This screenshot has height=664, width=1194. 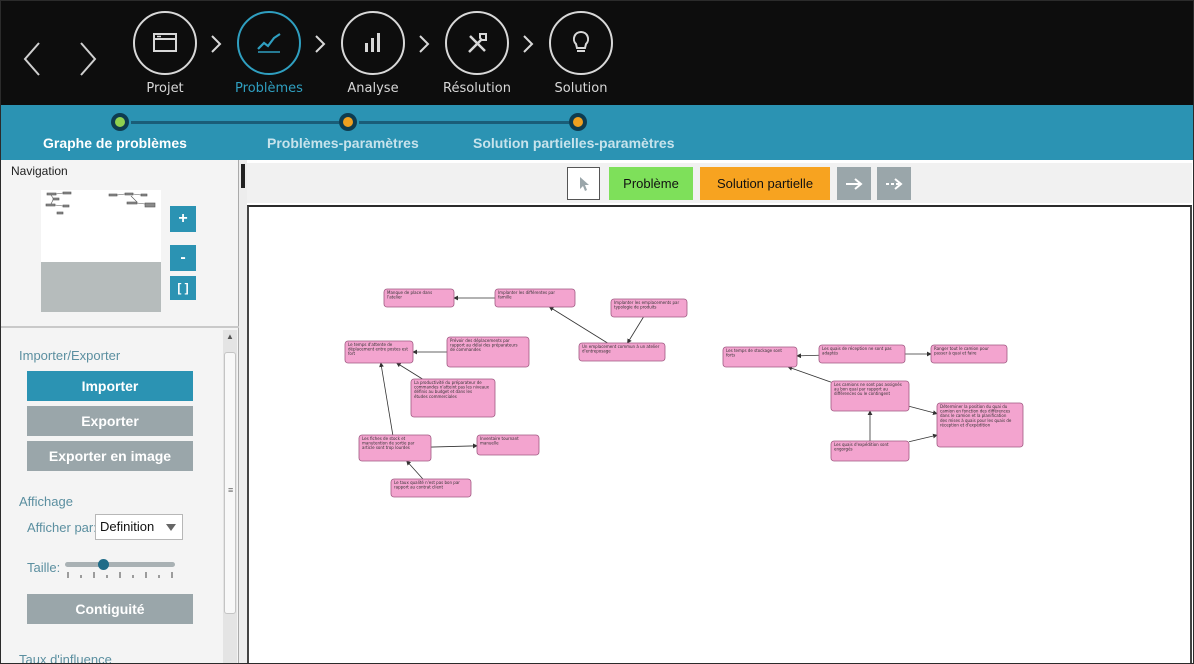 I want to click on substep-dot-solution-parametres, so click(x=578, y=122).